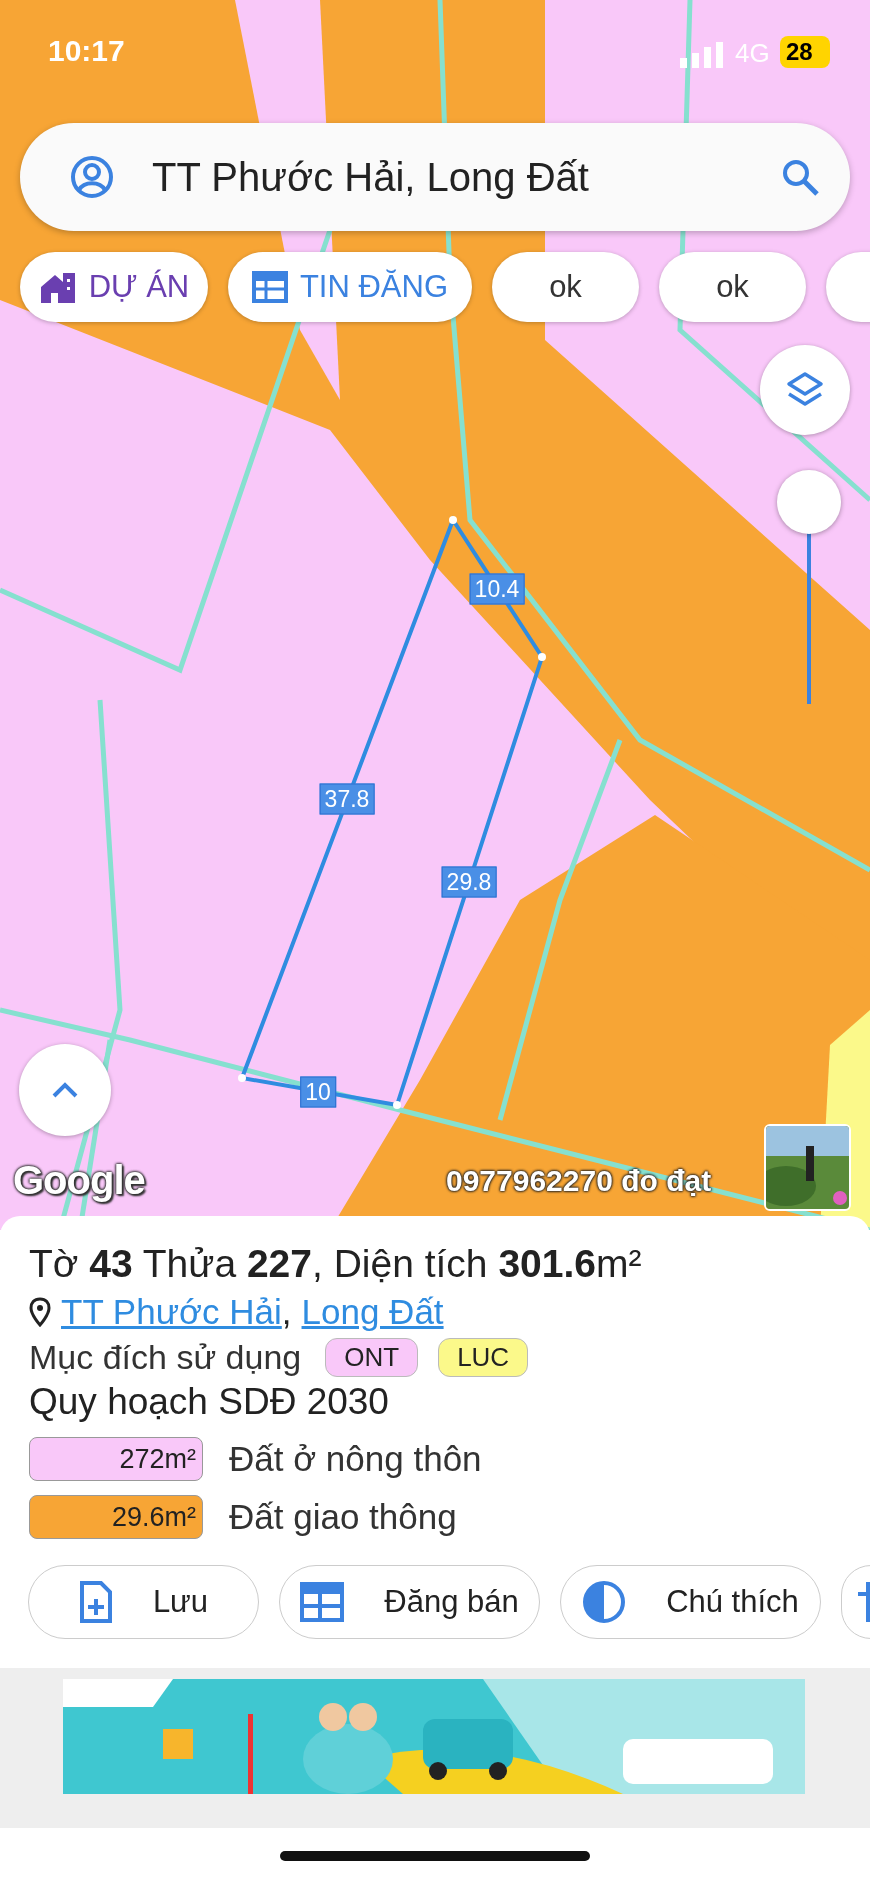 The image size is (870, 1884). Describe the element at coordinates (165, 1357) in the screenshot. I see `usage-label: Mục đích sử dụng` at that location.